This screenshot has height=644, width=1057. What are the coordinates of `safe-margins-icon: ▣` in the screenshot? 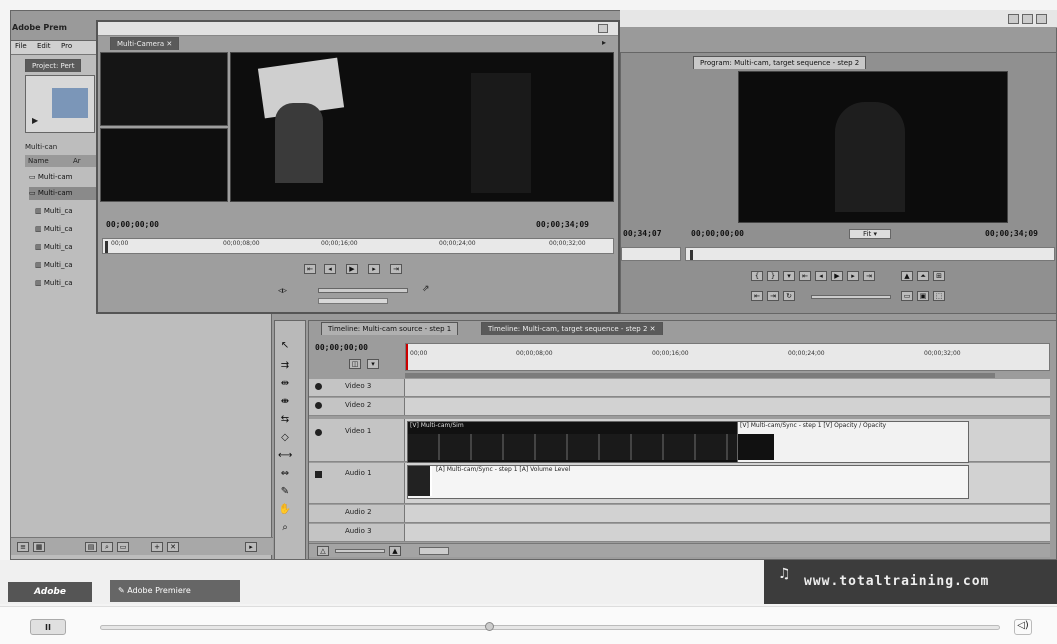 It's located at (923, 296).